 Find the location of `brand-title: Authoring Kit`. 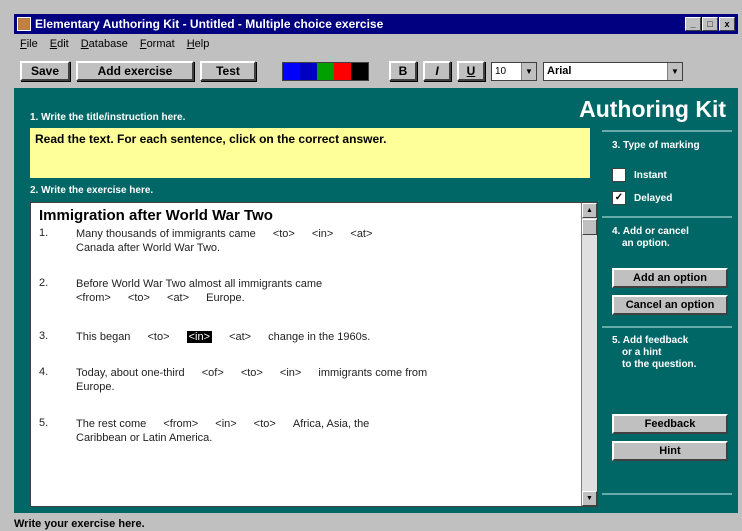

brand-title: Authoring Kit is located at coordinates (652, 109).